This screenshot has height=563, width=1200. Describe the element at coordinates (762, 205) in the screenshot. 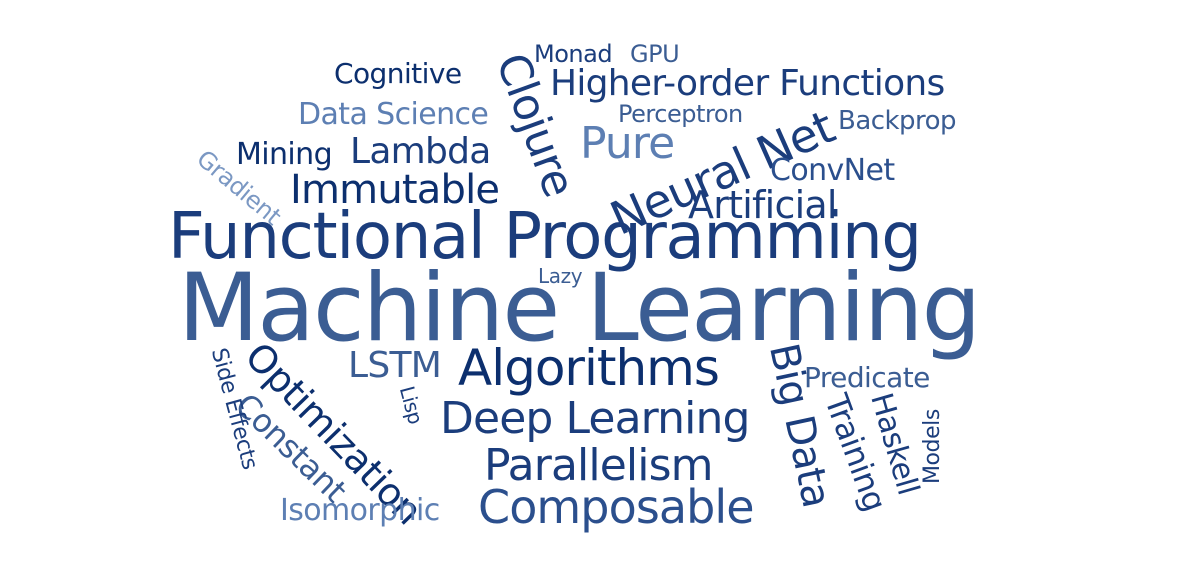

I see `word-artificial: Artificial` at that location.